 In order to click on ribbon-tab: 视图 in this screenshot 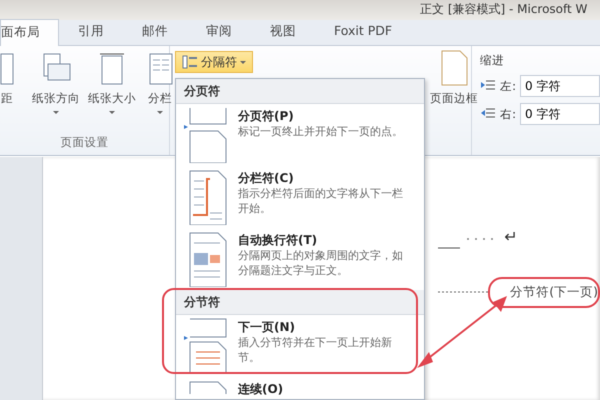, I will do `click(283, 31)`.